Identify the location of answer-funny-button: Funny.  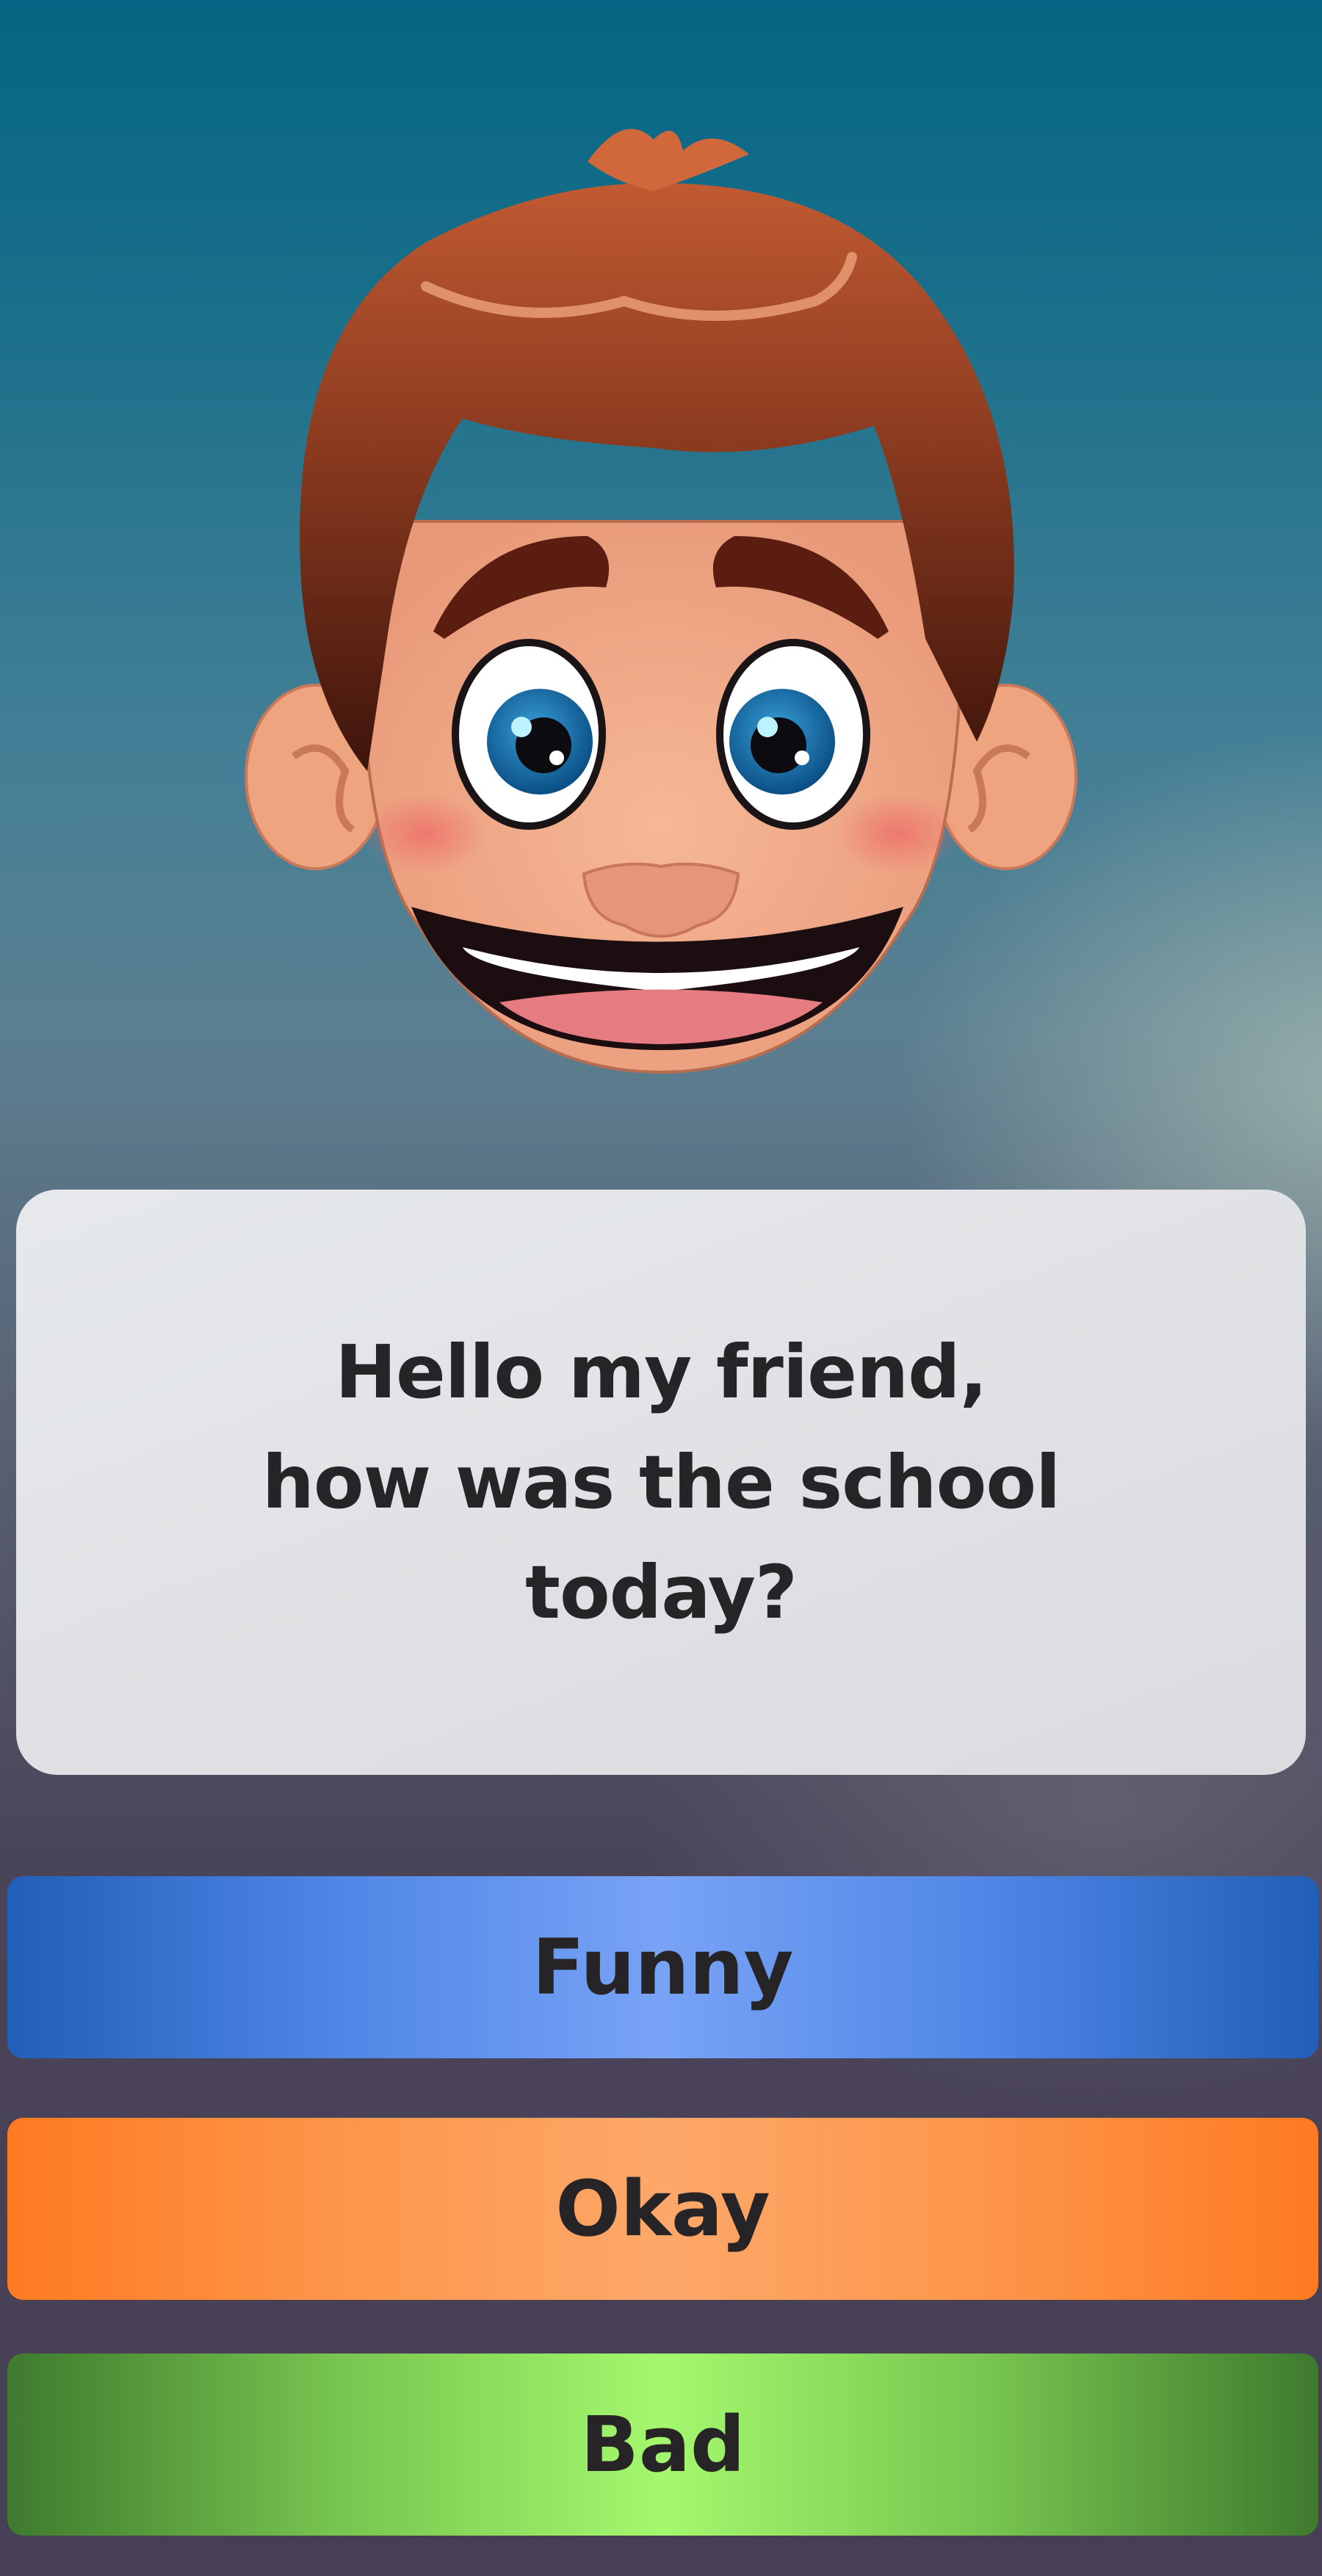
(662, 1967).